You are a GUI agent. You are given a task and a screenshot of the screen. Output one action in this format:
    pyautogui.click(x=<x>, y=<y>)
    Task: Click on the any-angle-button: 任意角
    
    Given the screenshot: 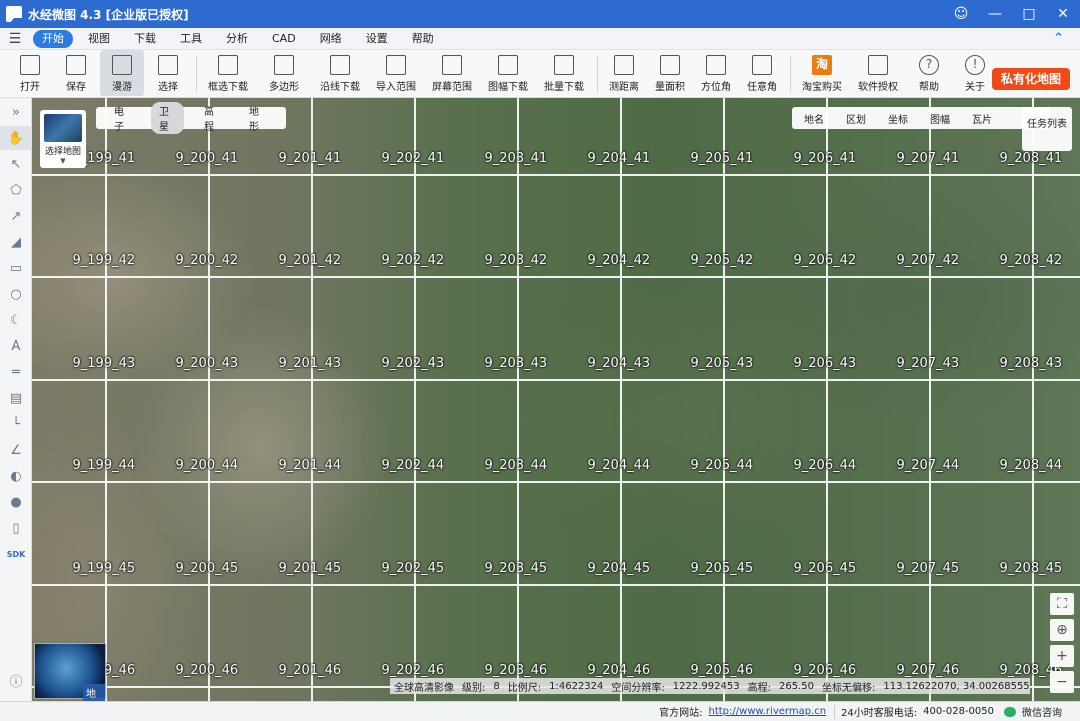 What is the action you would take?
    pyautogui.click(x=762, y=73)
    